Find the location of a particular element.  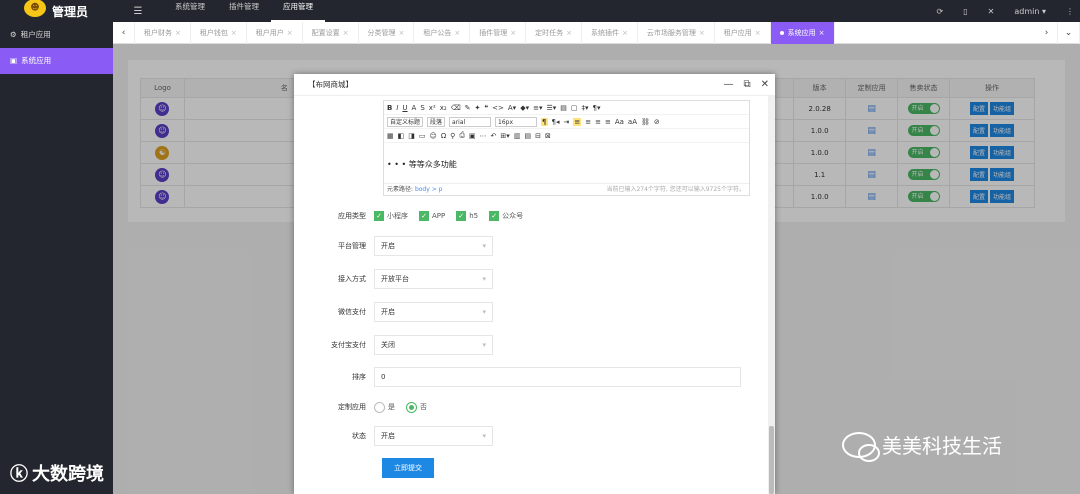

topnav-plugin: 插件管理 is located at coordinates (244, 11).